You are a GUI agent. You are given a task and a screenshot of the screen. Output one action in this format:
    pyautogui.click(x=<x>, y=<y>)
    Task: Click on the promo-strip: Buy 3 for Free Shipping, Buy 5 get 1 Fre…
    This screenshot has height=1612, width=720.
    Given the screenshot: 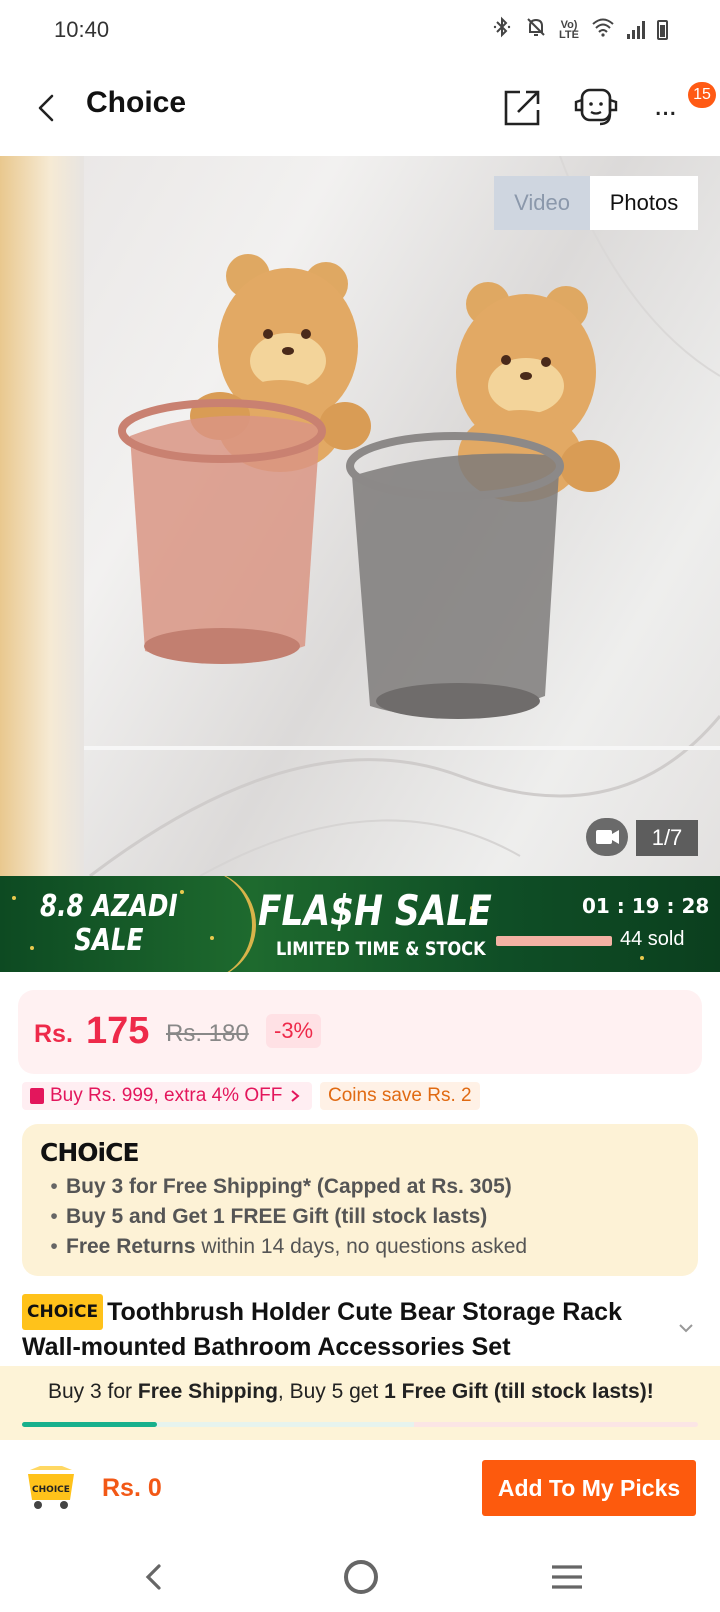 What is the action you would take?
    pyautogui.click(x=360, y=1403)
    